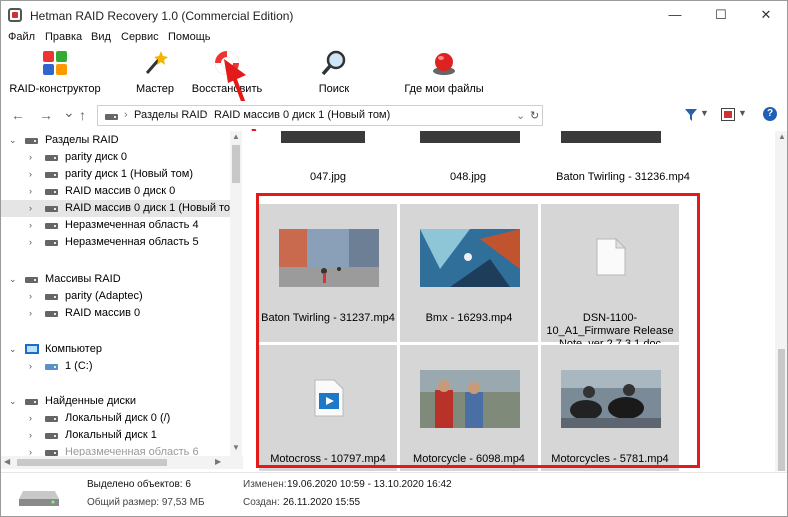 Image resolution: width=788 pixels, height=517 pixels. Describe the element at coordinates (218, 461) in the screenshot. I see `scroll-right-icon: ▶` at that location.